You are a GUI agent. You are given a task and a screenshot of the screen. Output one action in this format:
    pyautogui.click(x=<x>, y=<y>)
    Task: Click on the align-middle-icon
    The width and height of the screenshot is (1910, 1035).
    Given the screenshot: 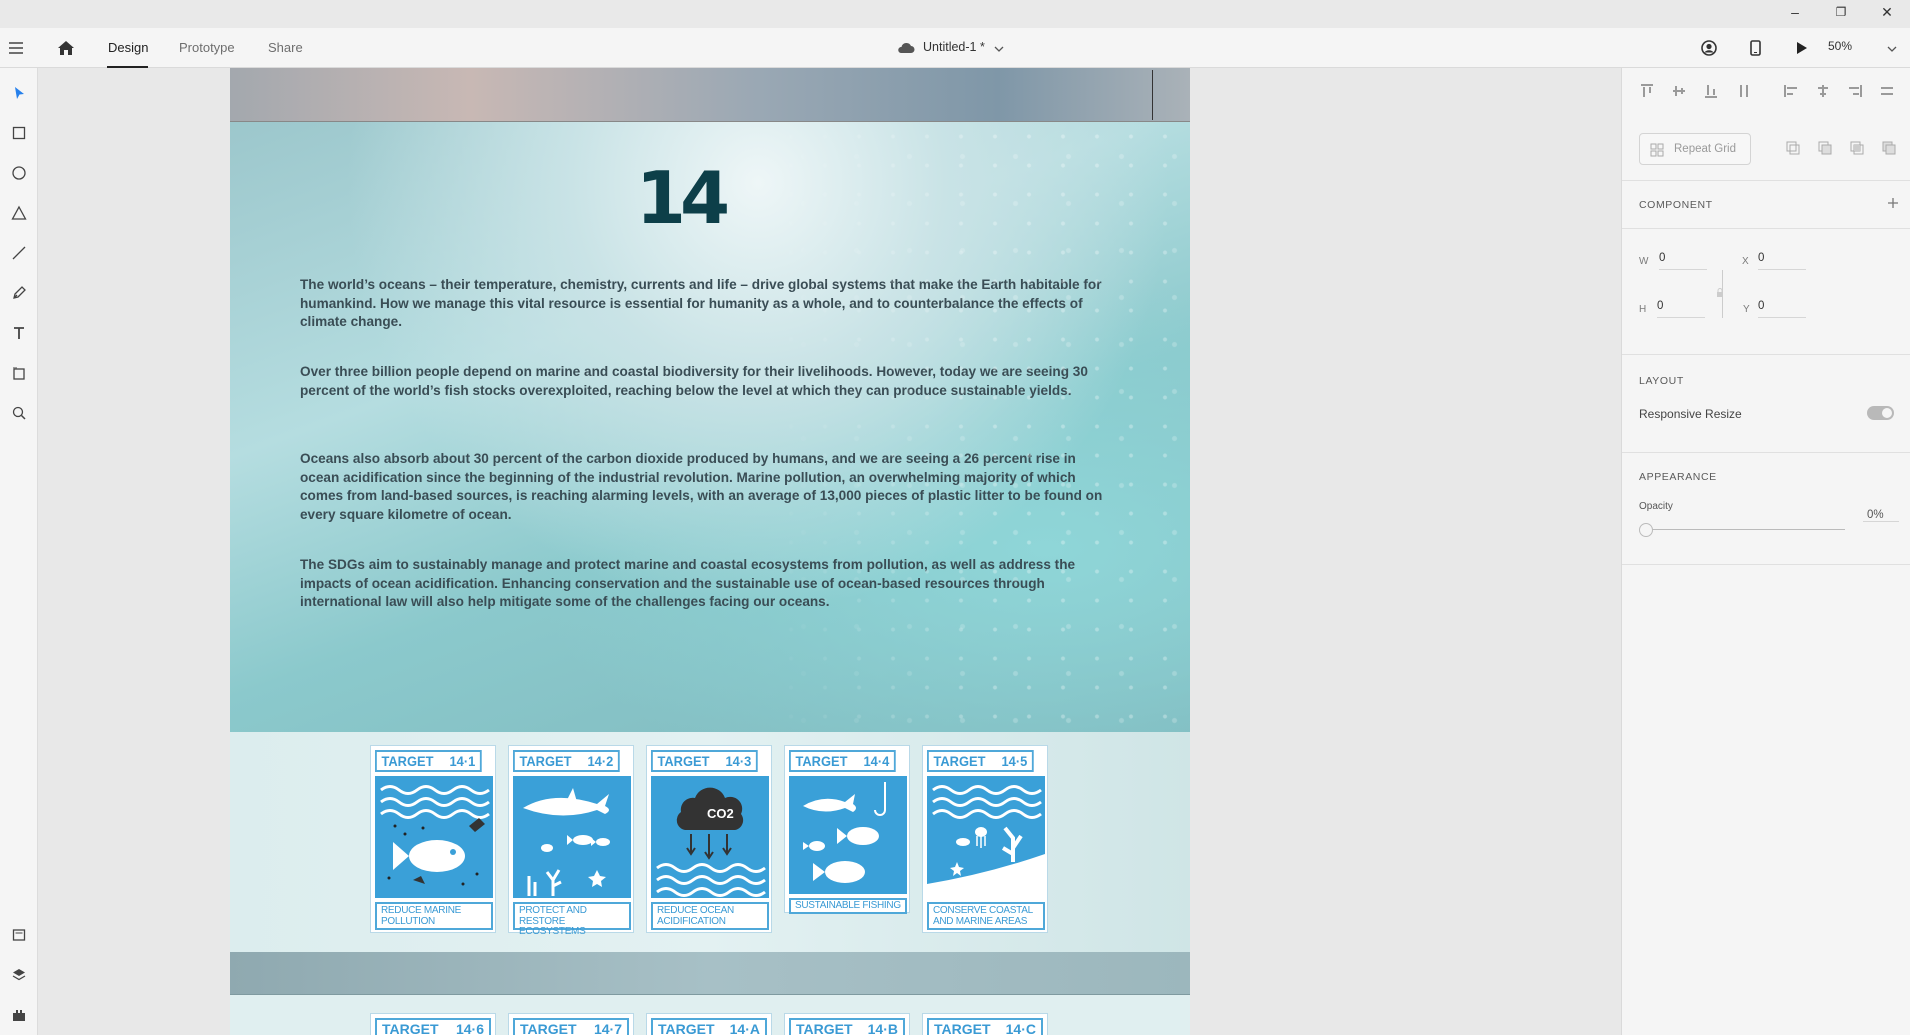 What is the action you would take?
    pyautogui.click(x=1679, y=92)
    